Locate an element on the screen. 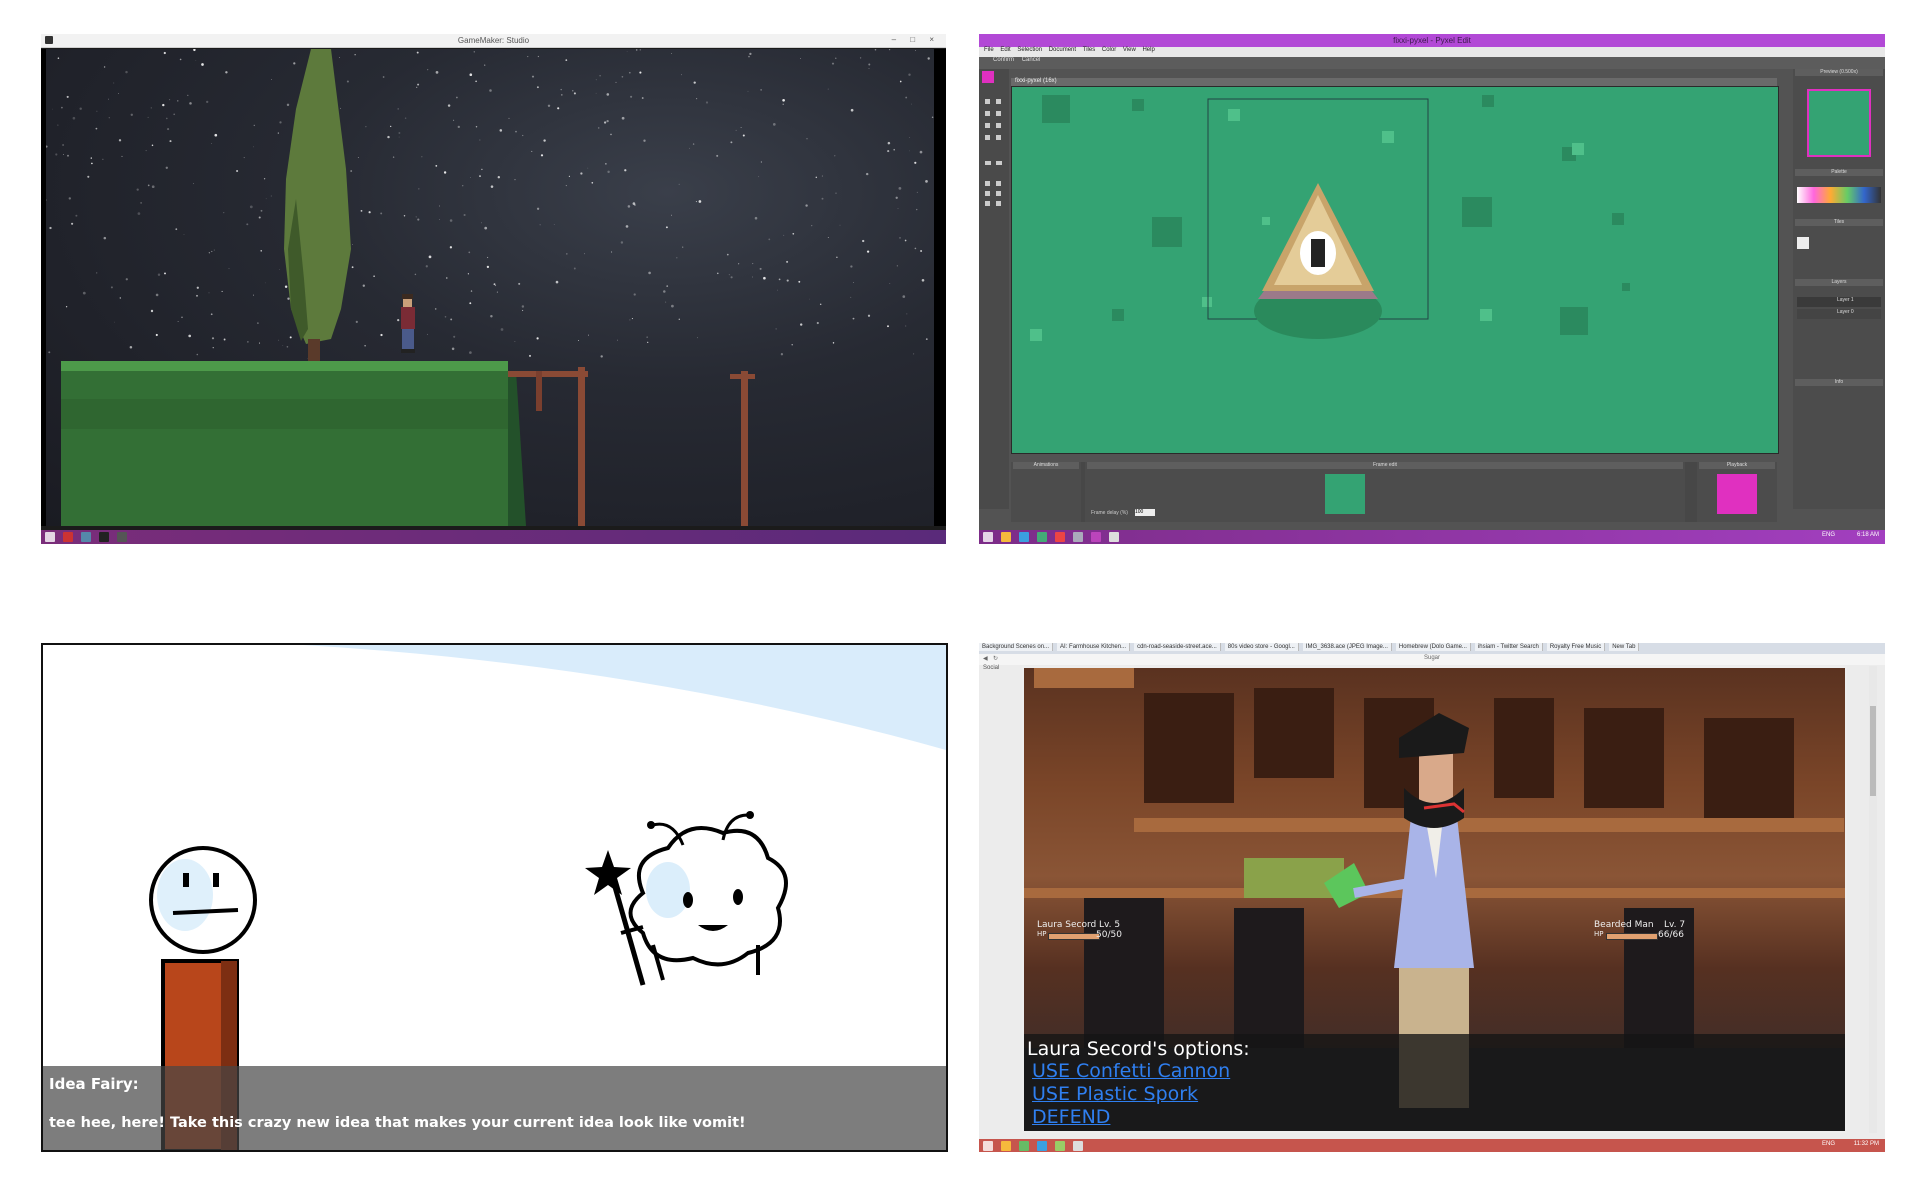  menu-document: Document is located at coordinates (1062, 50).